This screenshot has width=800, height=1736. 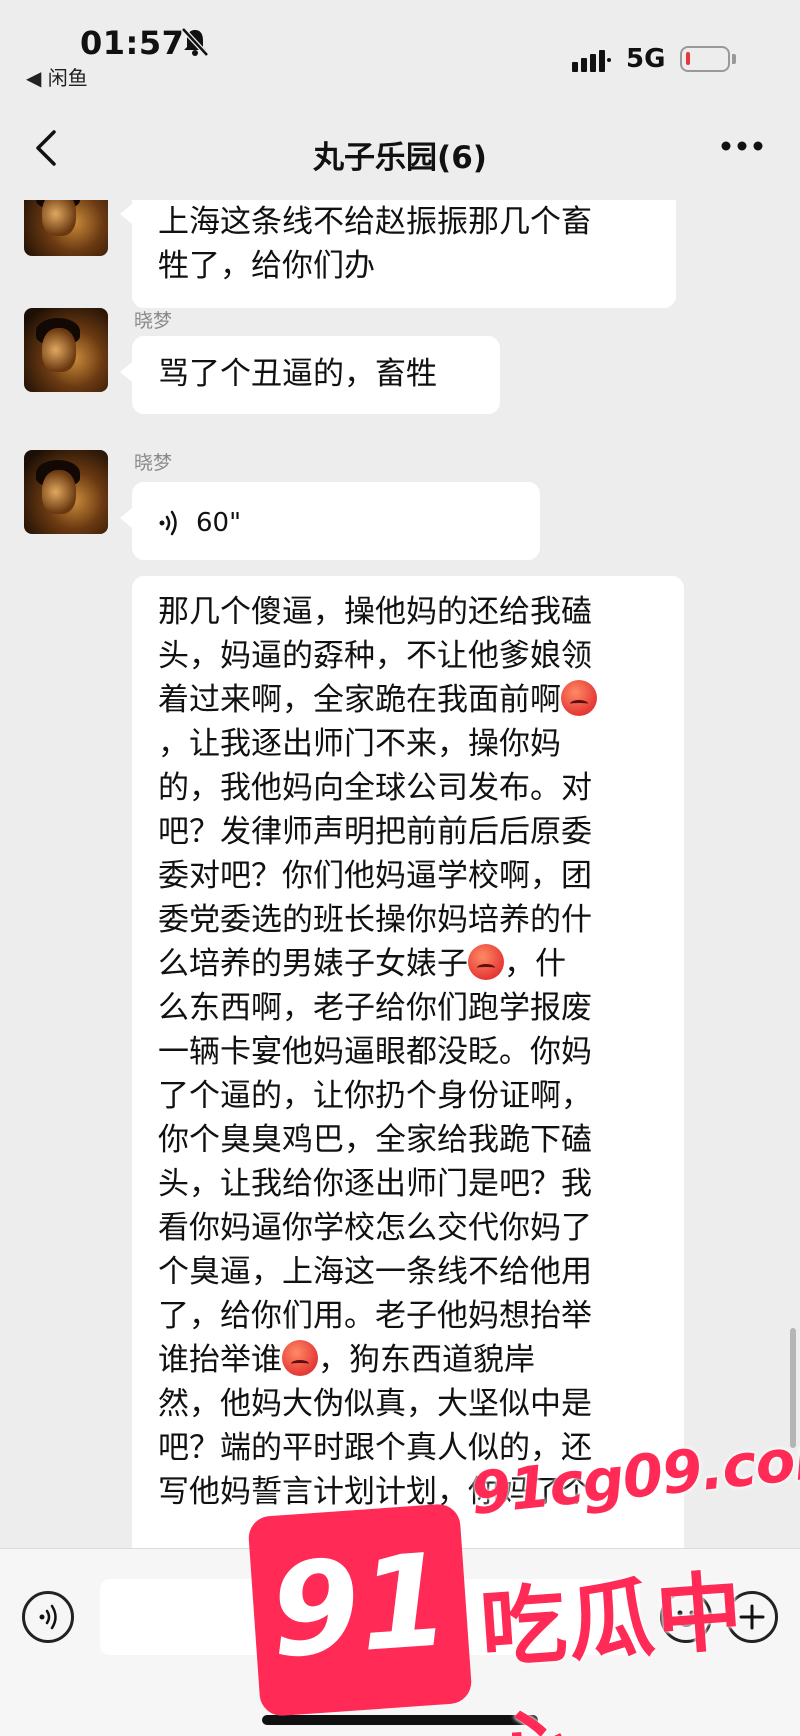 What do you see at coordinates (375, 1272) in the screenshot?
I see `message-text-line: 个臭逼，上海这一条线不给他用` at bounding box center [375, 1272].